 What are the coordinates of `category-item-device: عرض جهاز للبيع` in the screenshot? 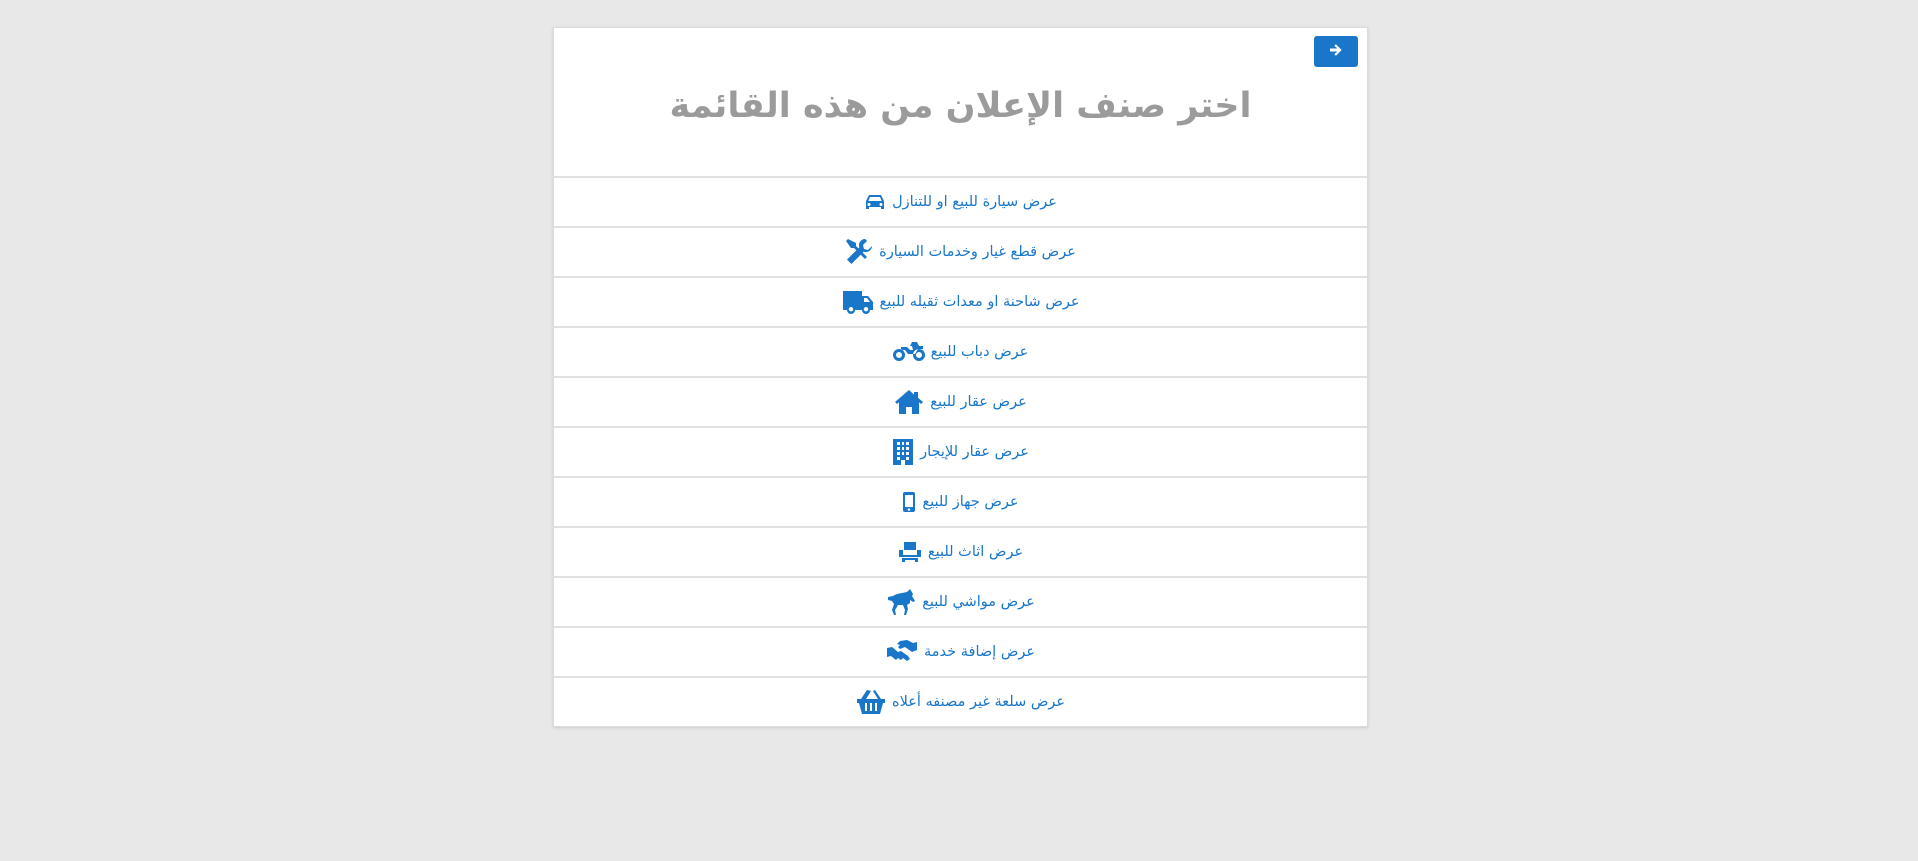 It's located at (960, 501).